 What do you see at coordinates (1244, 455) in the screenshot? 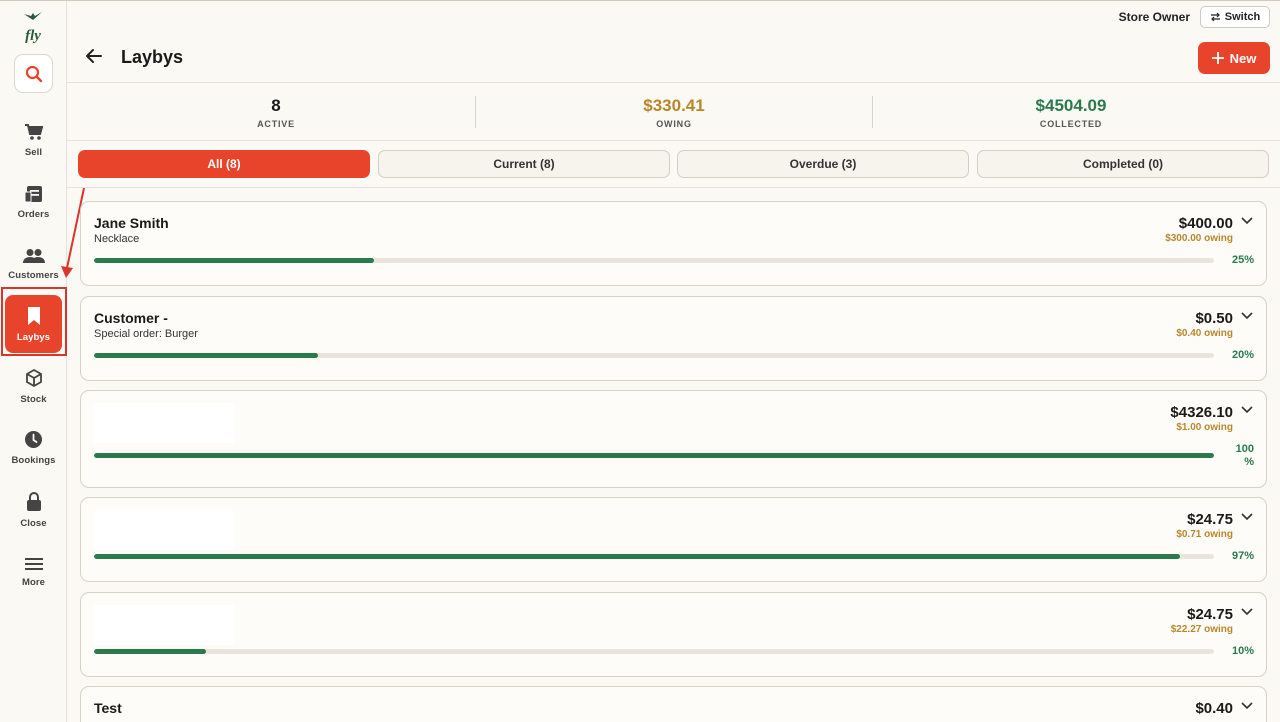
I see `progress-percent: 100 %` at bounding box center [1244, 455].